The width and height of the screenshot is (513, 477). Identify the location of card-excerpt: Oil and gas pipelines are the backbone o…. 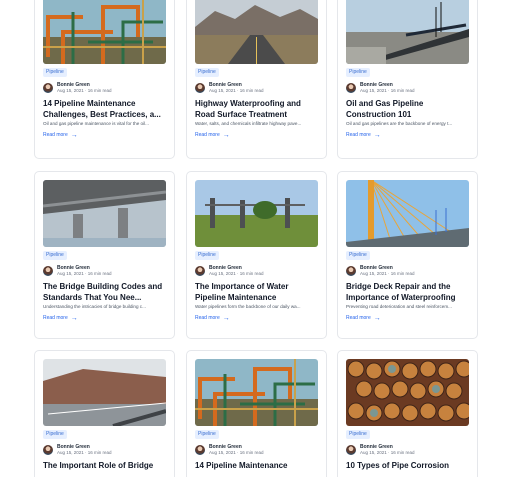
(399, 123).